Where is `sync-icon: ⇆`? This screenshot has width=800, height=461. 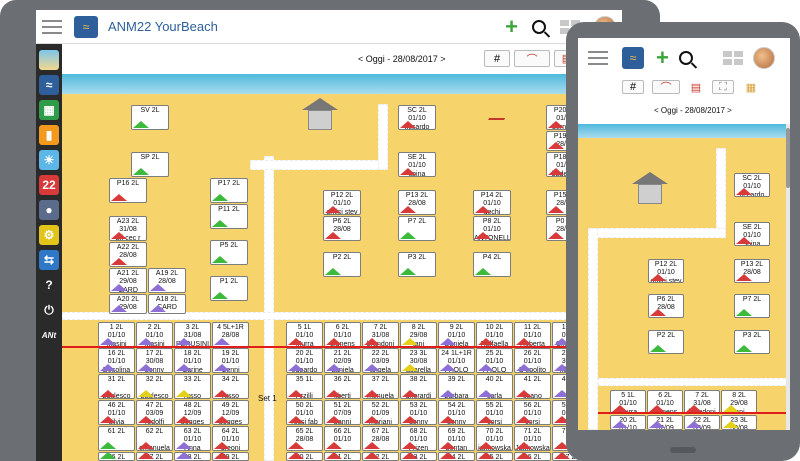 sync-icon: ⇆ is located at coordinates (49, 260).